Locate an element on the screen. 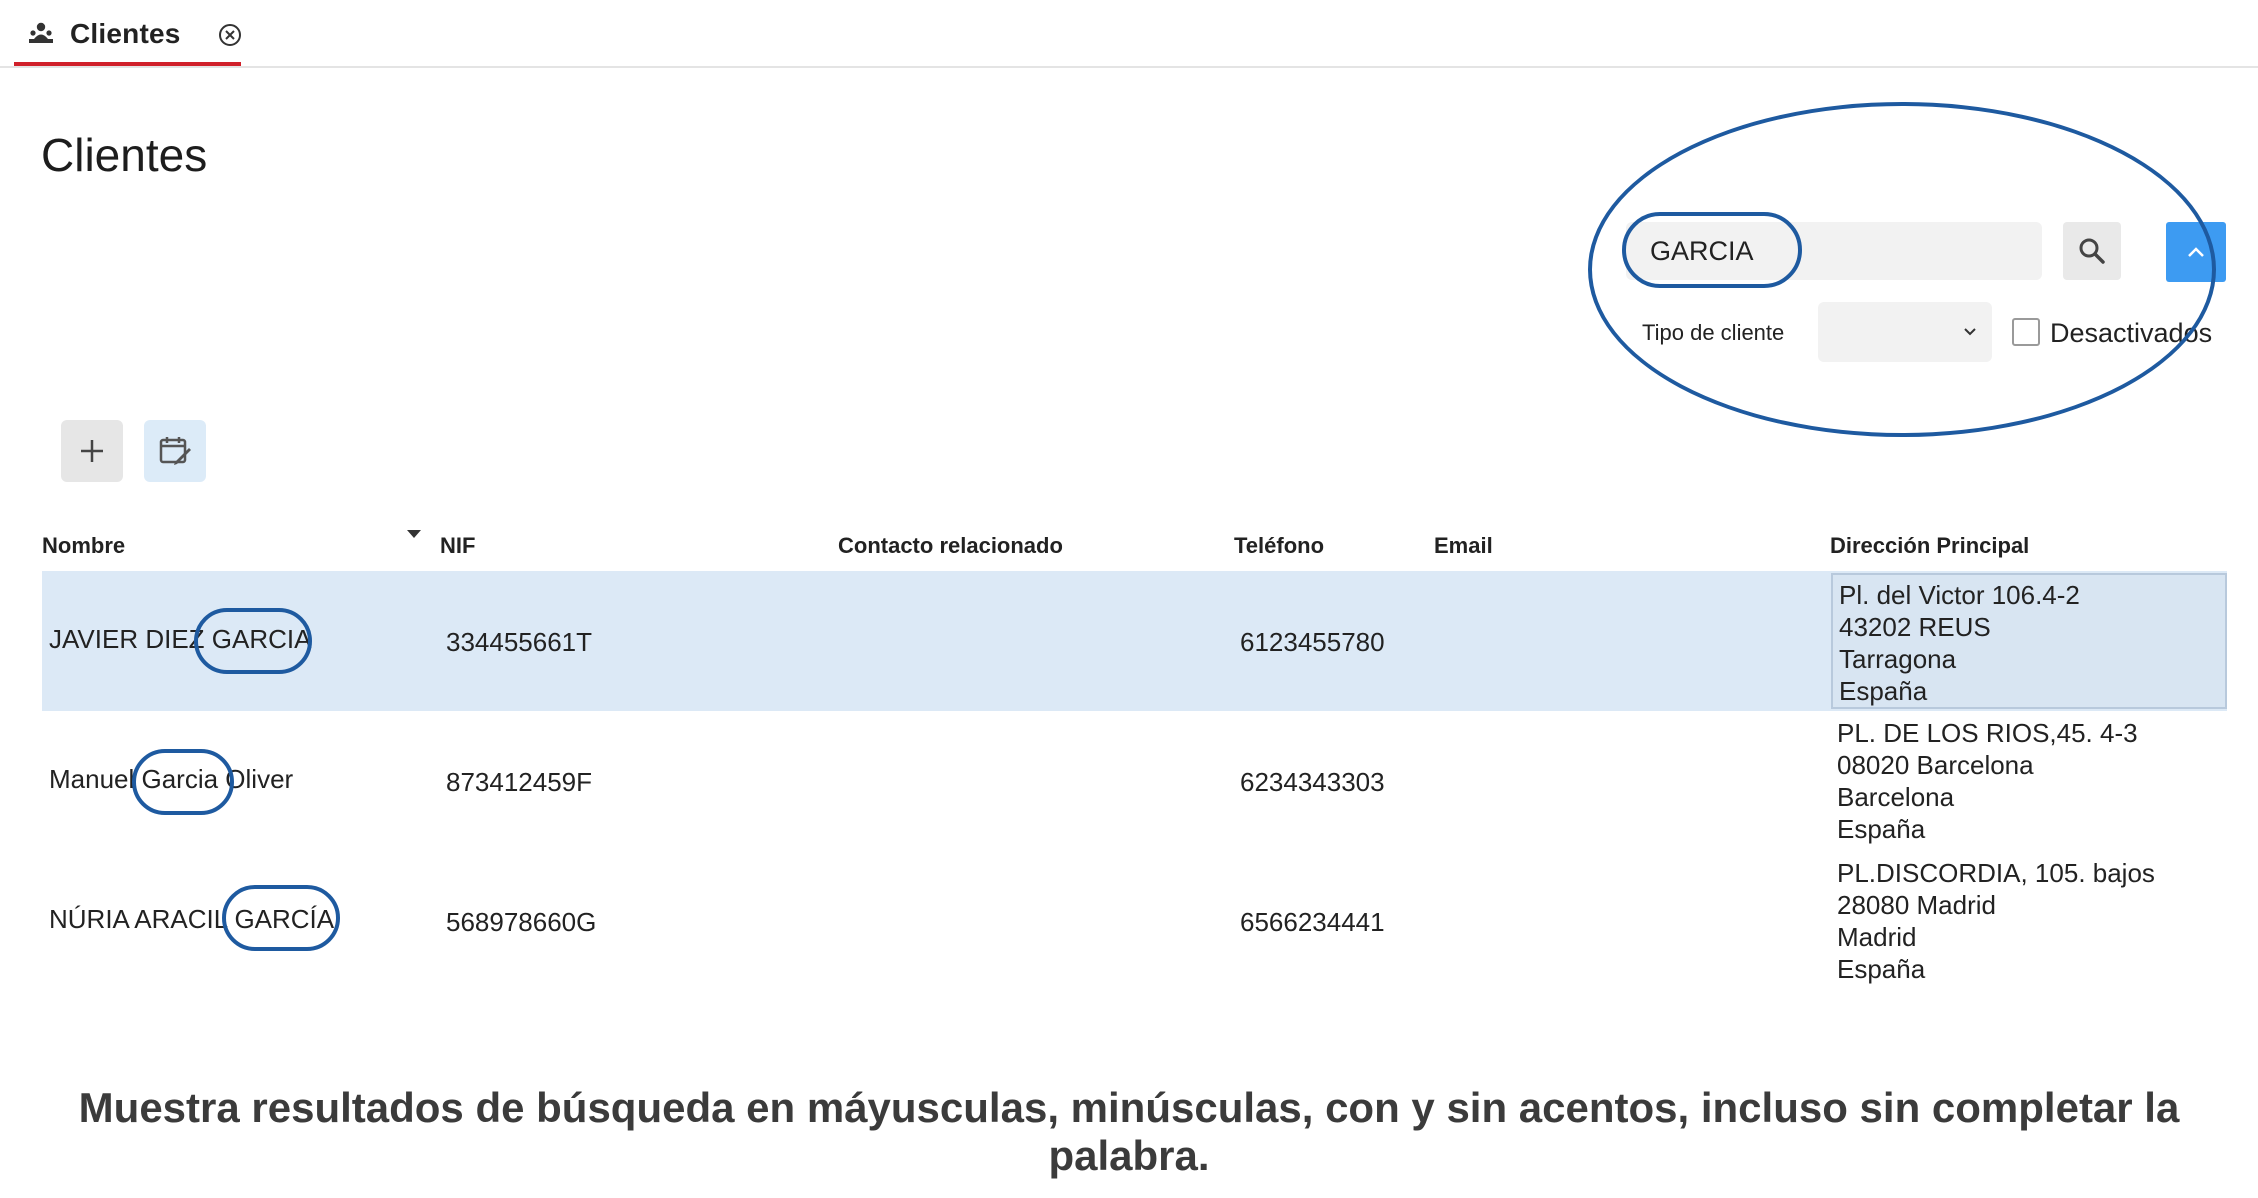 This screenshot has height=1198, width=2258. address-line: 43202 REUS is located at coordinates (1915, 627).